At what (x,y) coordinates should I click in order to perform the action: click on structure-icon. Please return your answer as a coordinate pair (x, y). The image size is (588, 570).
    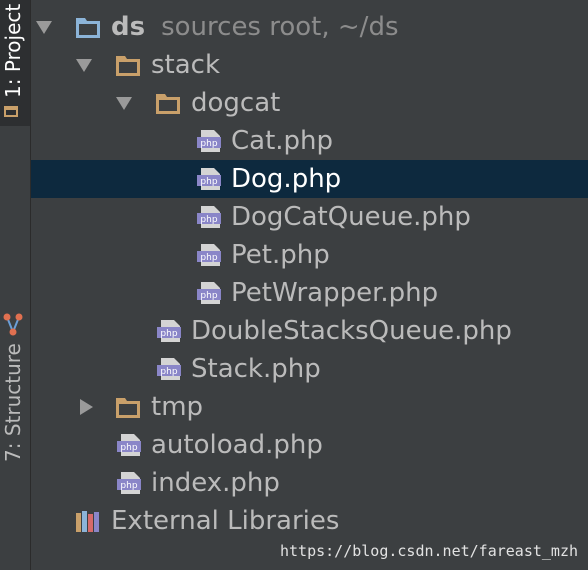
    Looking at the image, I should click on (13, 324).